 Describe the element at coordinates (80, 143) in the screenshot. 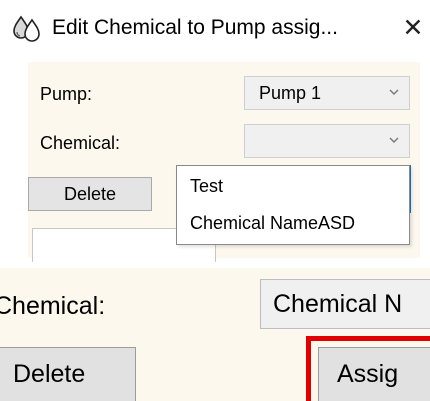

I see `chemical-label: Chemical:` at that location.